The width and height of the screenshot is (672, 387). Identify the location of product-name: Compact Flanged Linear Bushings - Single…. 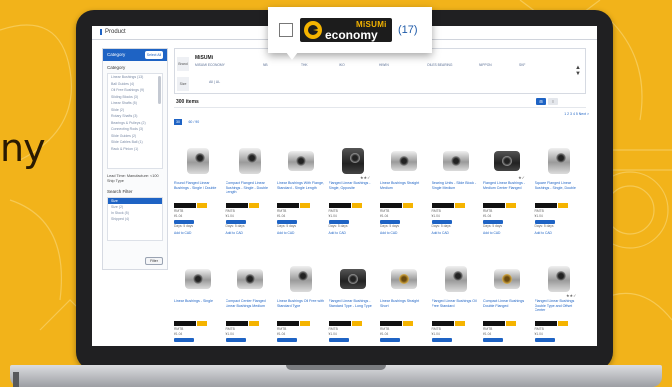
(250, 190).